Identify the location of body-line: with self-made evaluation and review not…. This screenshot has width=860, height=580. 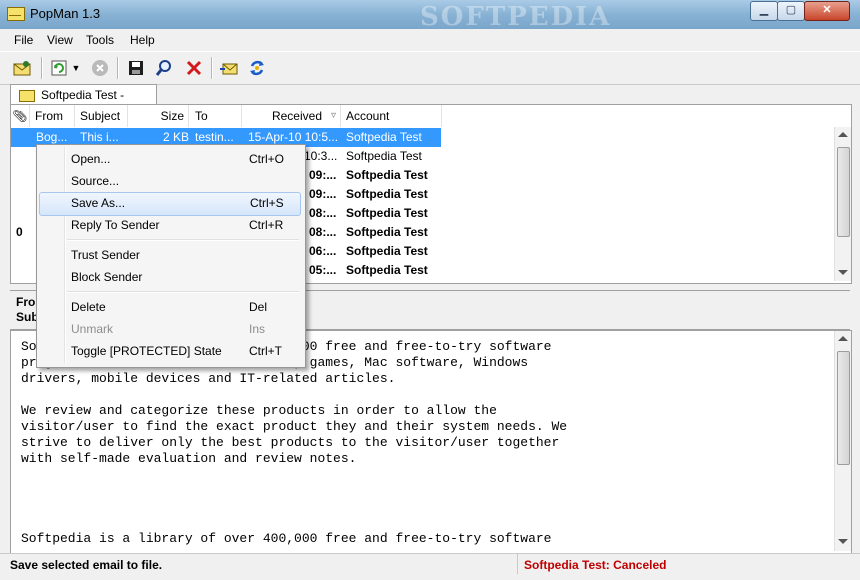
(189, 458).